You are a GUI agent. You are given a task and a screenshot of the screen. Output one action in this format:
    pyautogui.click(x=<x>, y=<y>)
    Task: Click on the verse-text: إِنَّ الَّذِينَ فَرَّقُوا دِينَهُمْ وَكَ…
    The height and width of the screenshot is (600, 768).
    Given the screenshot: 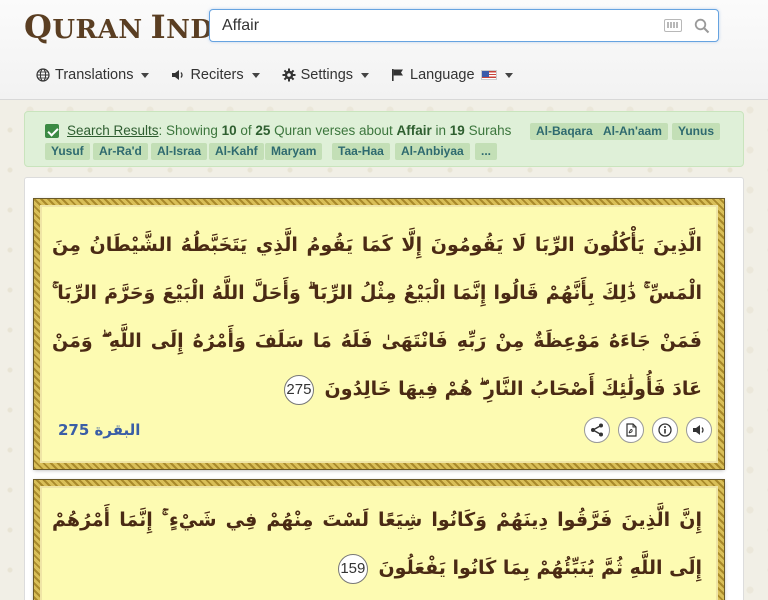 What is the action you would take?
    pyautogui.click(x=377, y=544)
    